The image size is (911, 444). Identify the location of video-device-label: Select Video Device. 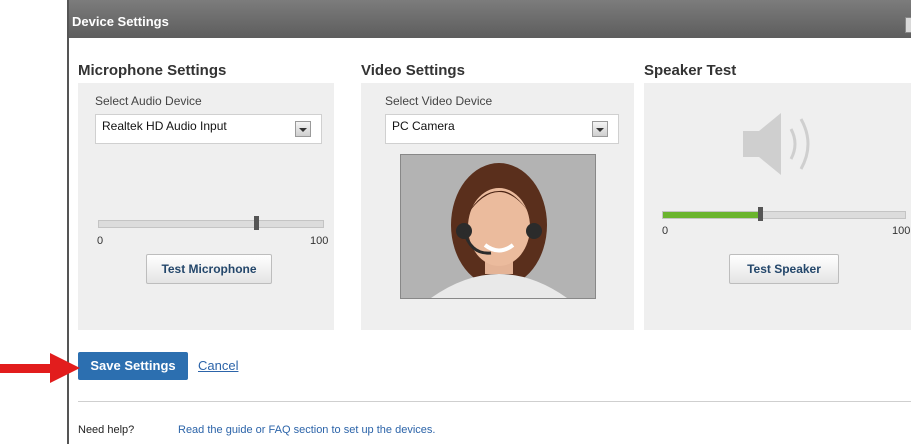
(439, 101).